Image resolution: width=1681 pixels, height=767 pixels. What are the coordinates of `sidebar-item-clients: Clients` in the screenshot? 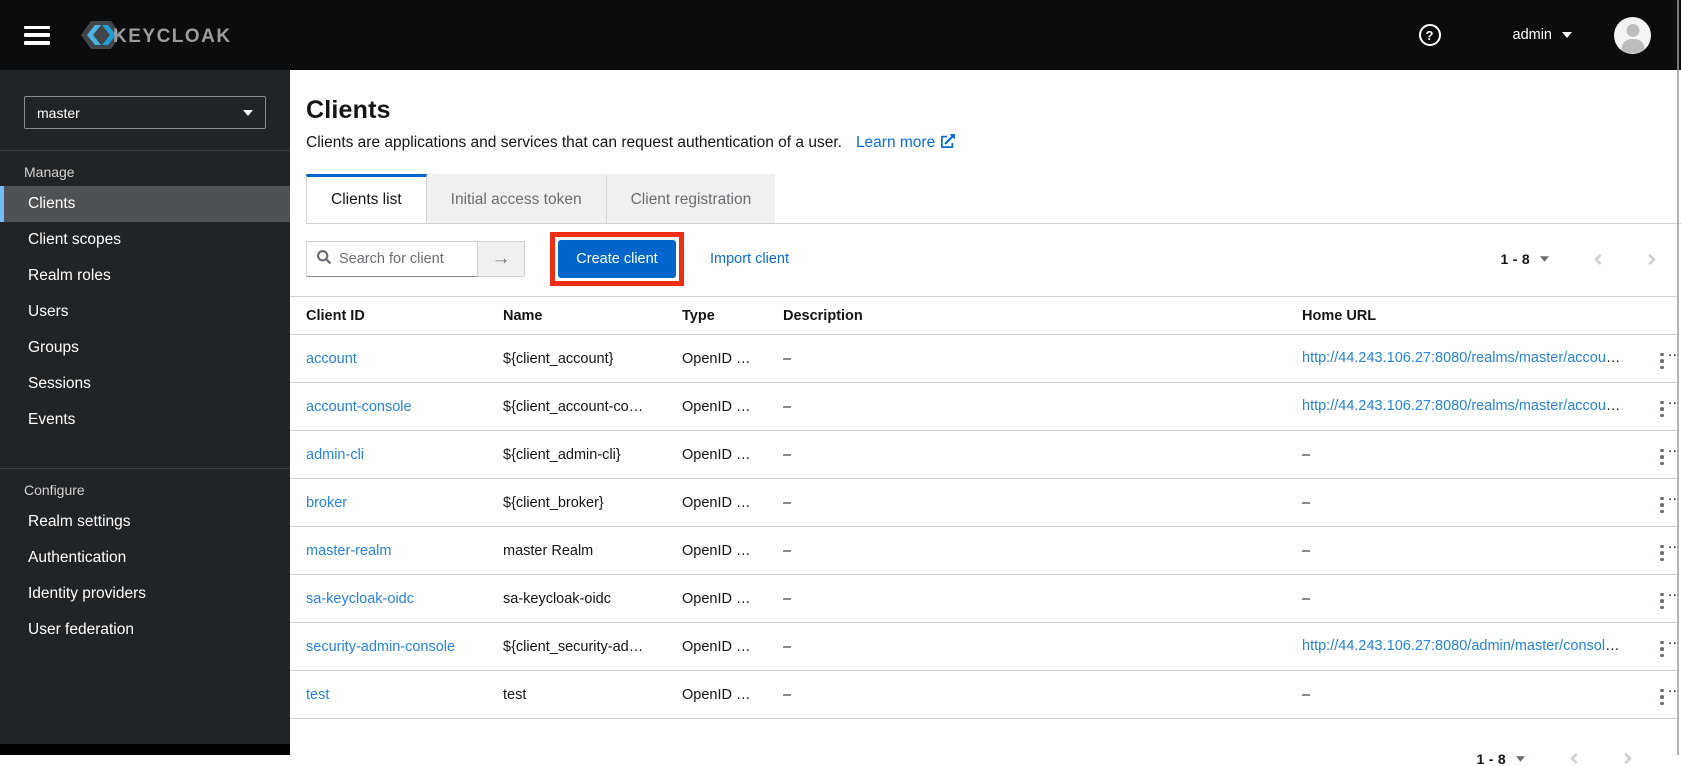 It's located at (145, 204).